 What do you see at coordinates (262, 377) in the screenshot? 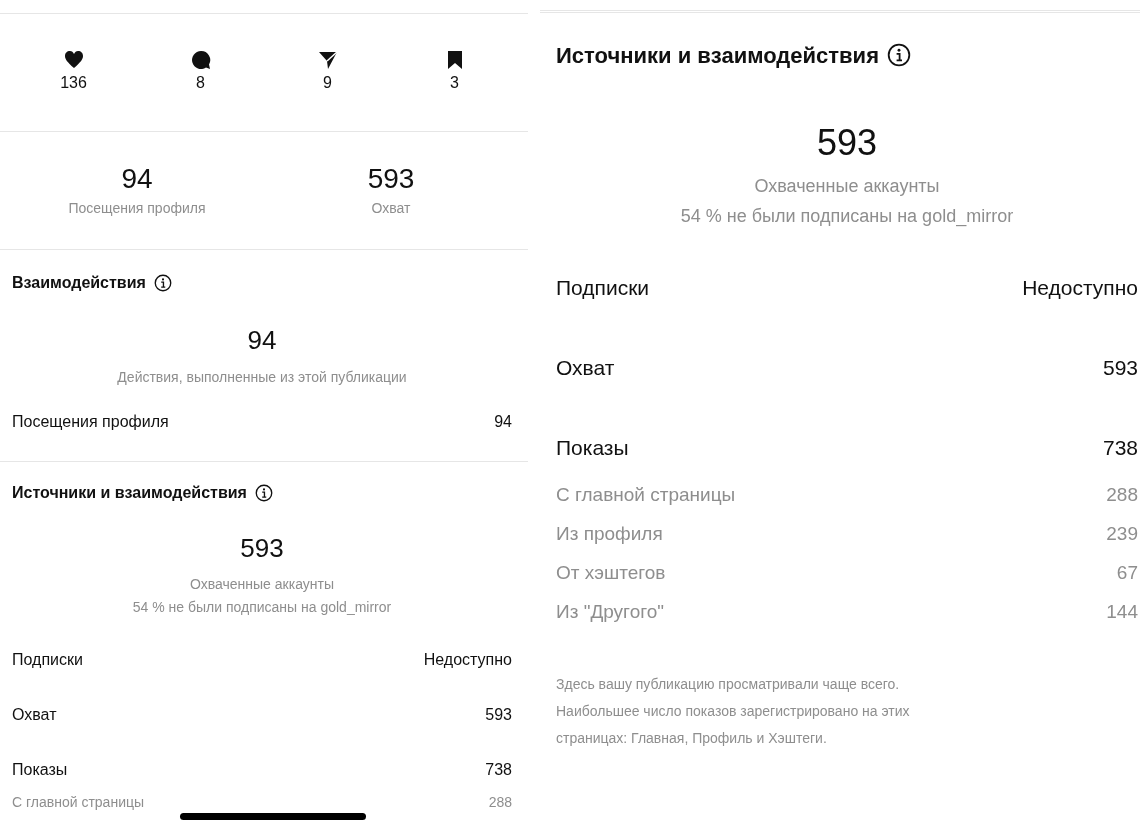
I see `caption: Действия, выполненные из этой публикации` at bounding box center [262, 377].